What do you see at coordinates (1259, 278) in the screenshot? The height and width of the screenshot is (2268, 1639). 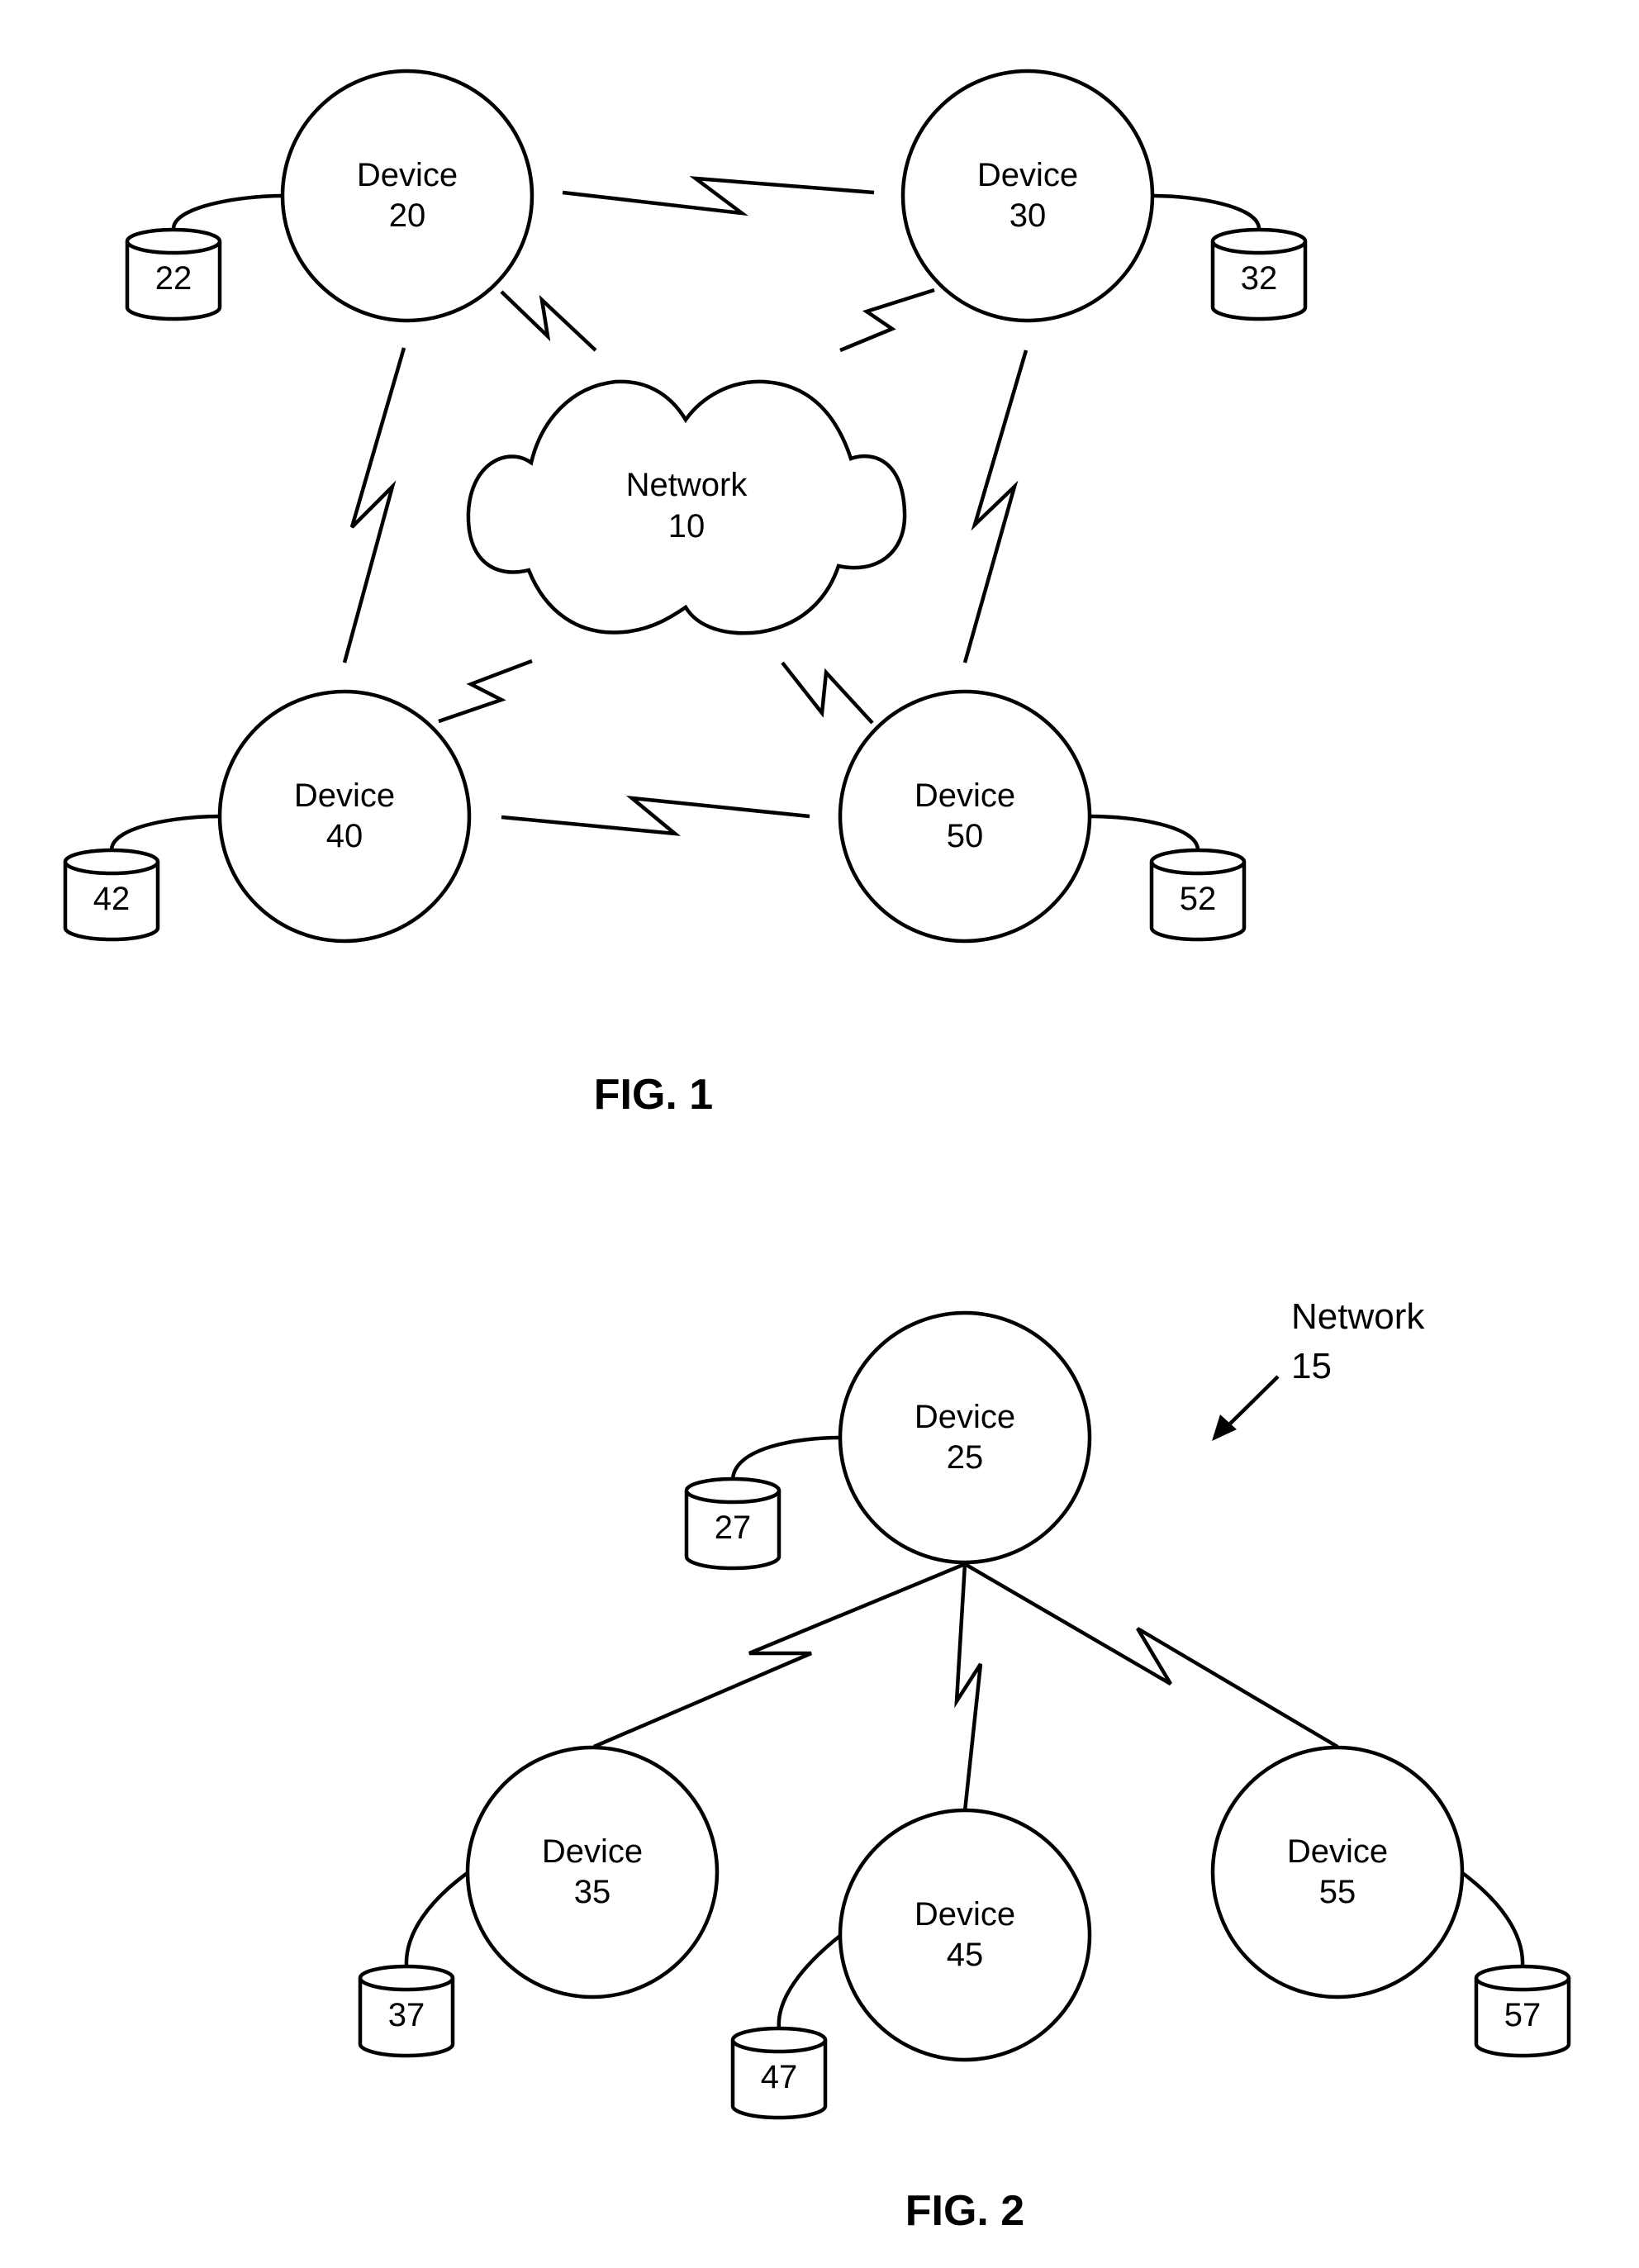 I see `storage-label: 32` at bounding box center [1259, 278].